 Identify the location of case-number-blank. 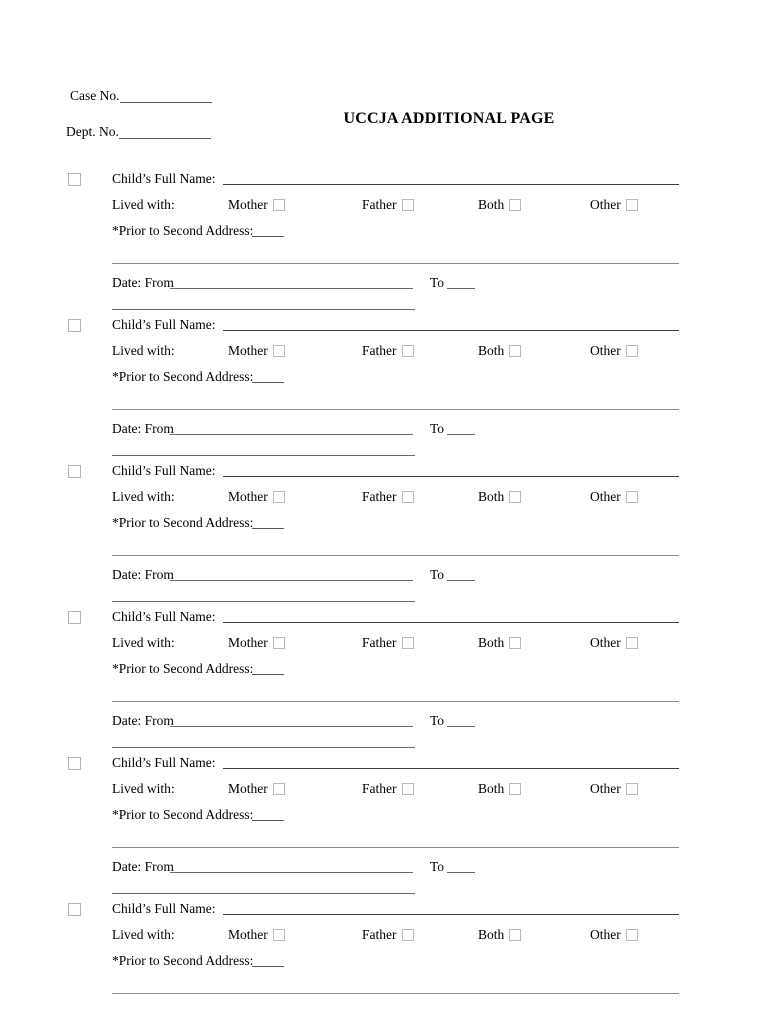
(165, 96).